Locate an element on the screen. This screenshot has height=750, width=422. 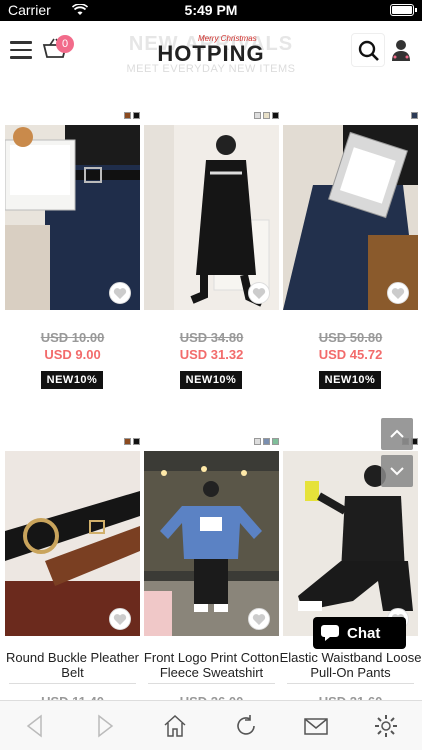
mail-icon is located at coordinates (316, 726).